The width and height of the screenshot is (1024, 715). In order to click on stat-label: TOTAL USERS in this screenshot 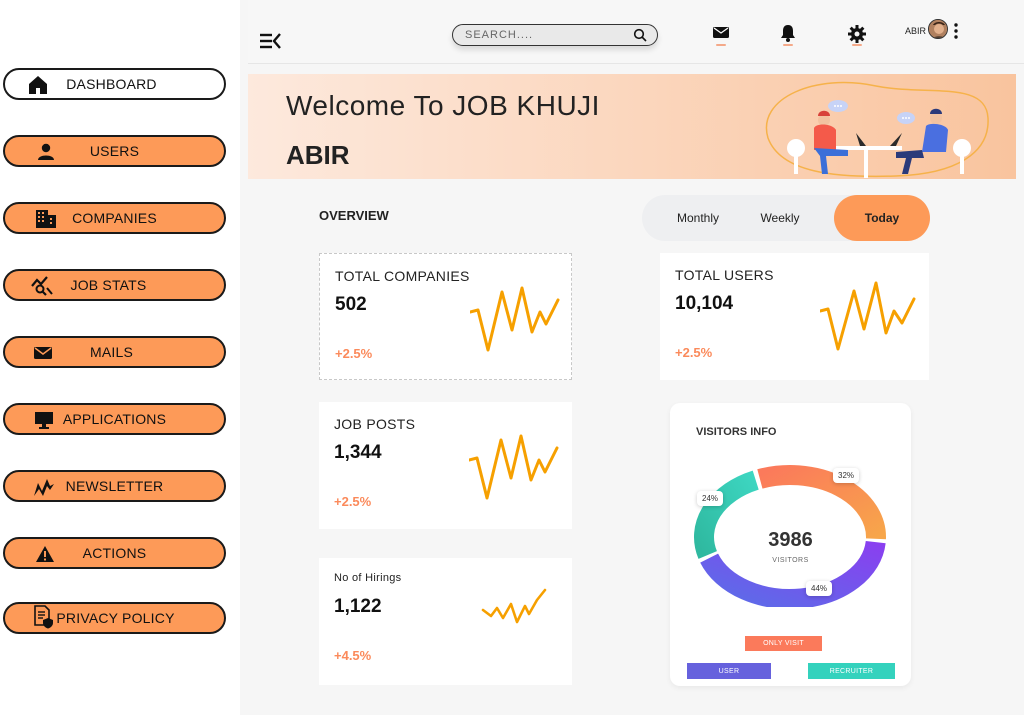, I will do `click(724, 275)`.